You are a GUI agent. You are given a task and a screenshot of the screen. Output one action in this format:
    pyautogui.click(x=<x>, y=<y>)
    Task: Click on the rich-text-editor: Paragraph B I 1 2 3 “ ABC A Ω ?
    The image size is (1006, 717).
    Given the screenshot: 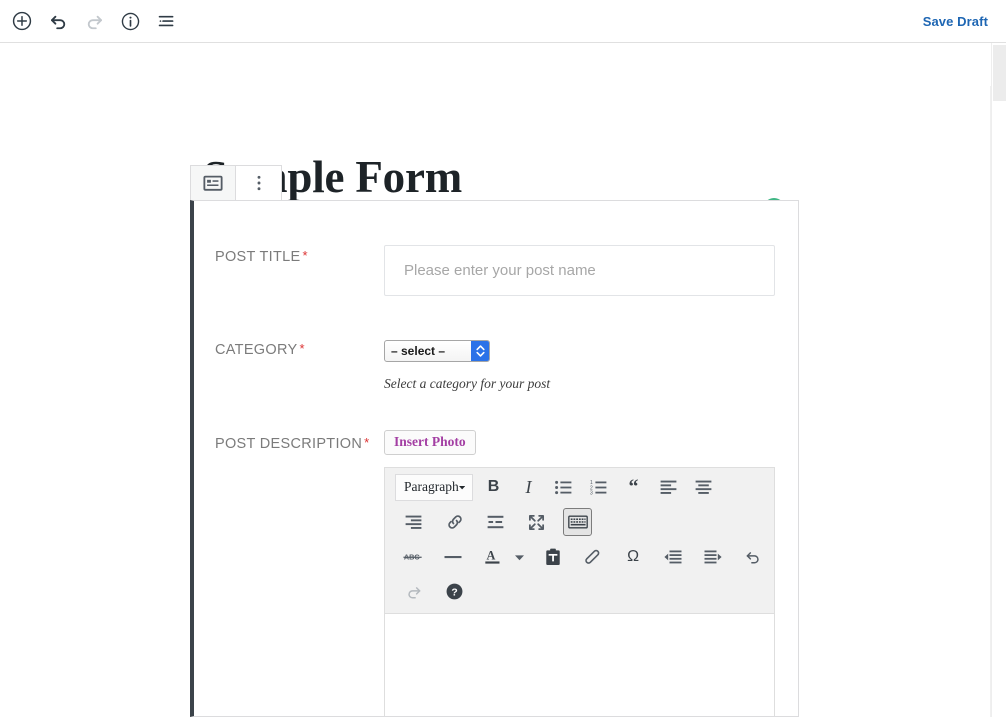 What is the action you would take?
    pyautogui.click(x=579, y=591)
    